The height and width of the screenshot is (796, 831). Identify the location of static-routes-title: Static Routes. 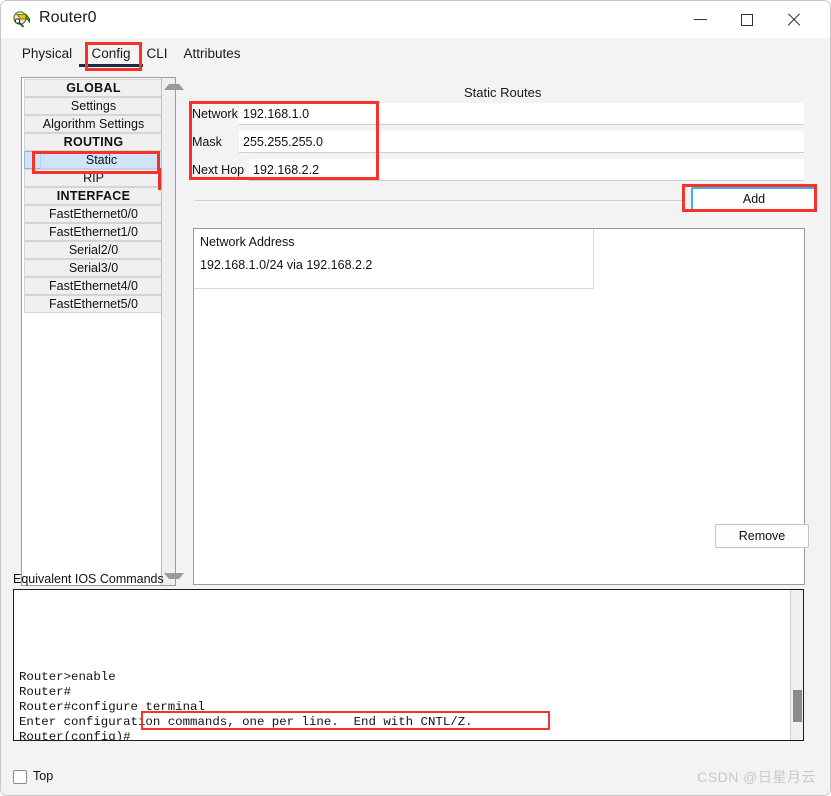
(503, 92).